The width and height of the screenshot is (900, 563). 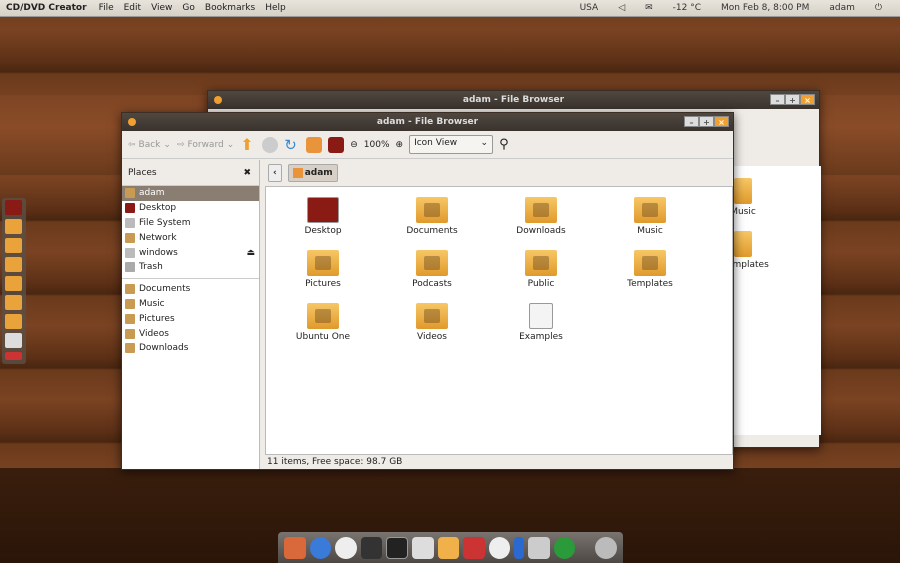 What do you see at coordinates (13, 302) in the screenshot?
I see `videos-folder-icon` at bounding box center [13, 302].